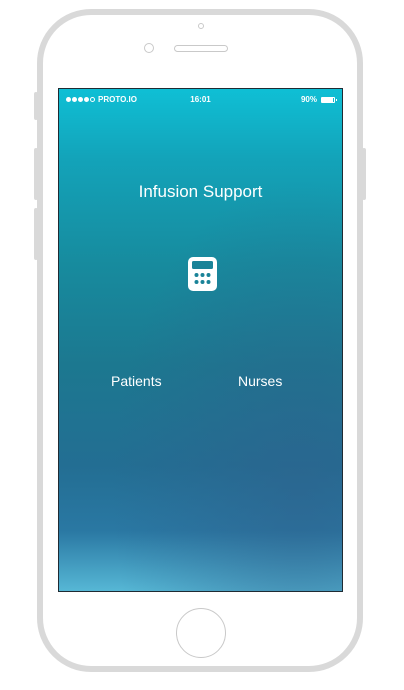  What do you see at coordinates (200, 99) in the screenshot?
I see `status-bar: PROTO.IO 16:01 90%` at bounding box center [200, 99].